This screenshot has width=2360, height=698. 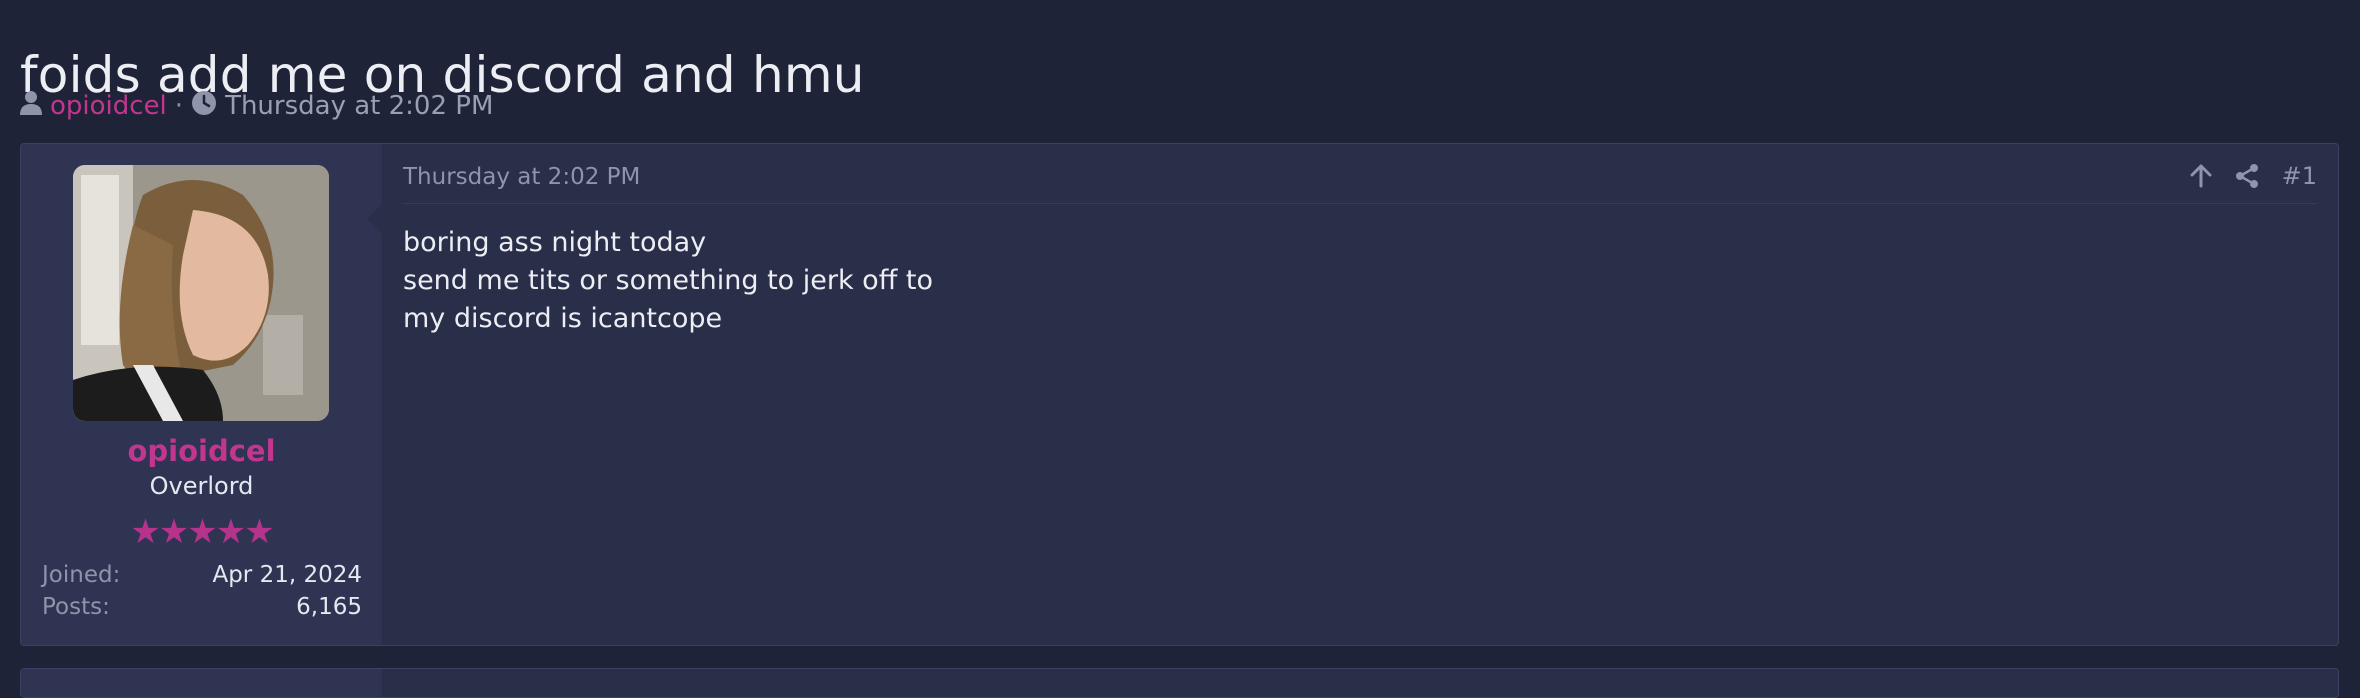 What do you see at coordinates (2247, 176) in the screenshot?
I see `share-icon` at bounding box center [2247, 176].